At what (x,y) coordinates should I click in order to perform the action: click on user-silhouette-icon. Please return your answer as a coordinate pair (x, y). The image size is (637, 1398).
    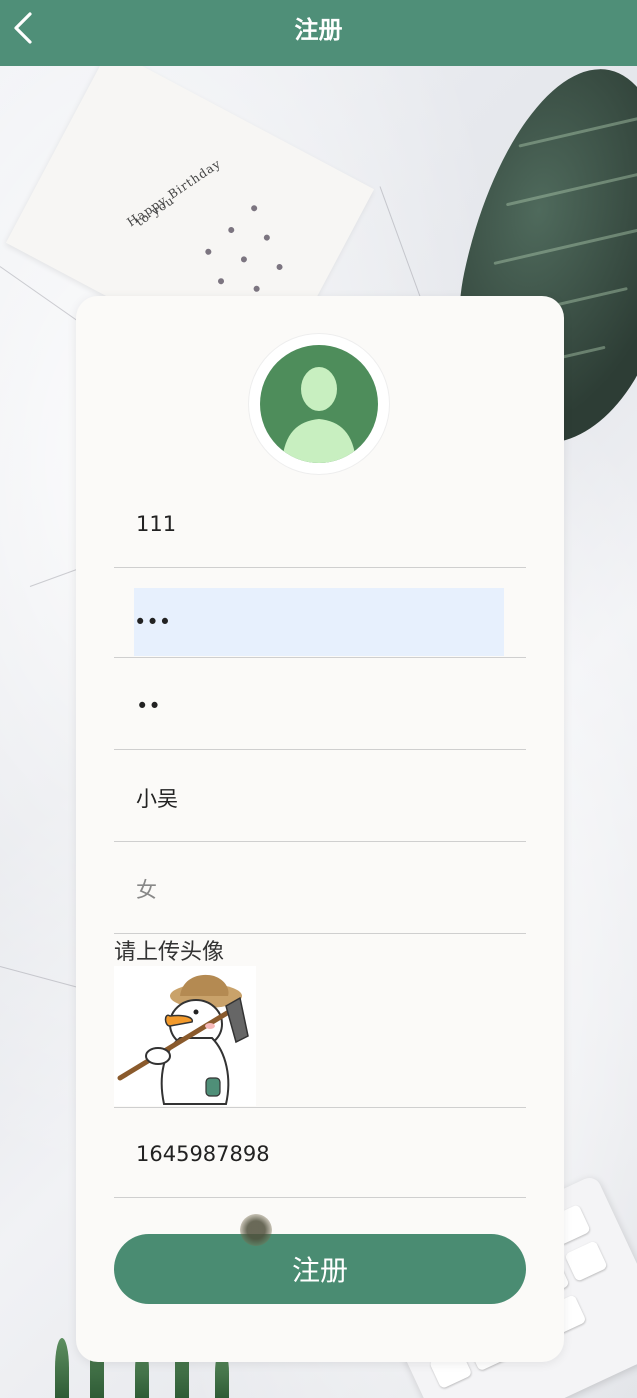
    Looking at the image, I should click on (319, 404).